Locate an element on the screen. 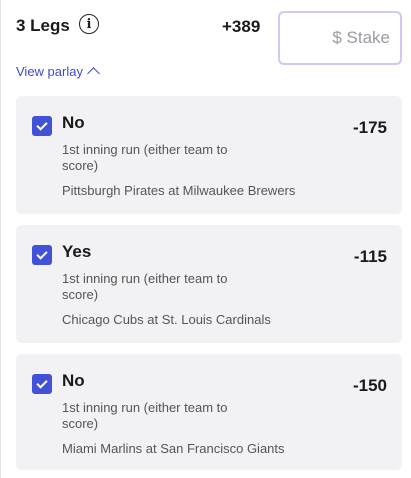 The height and width of the screenshot is (478, 411). stake-input is located at coordinates (340, 38).